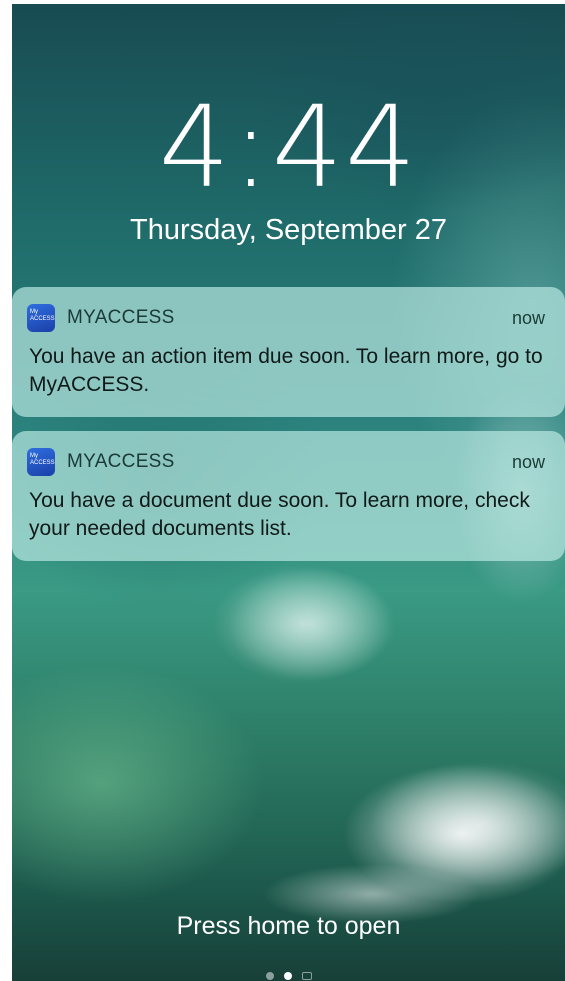 Image resolution: width=565 pixels, height=981 pixels. What do you see at coordinates (306, 976) in the screenshot?
I see `camera-icon` at bounding box center [306, 976].